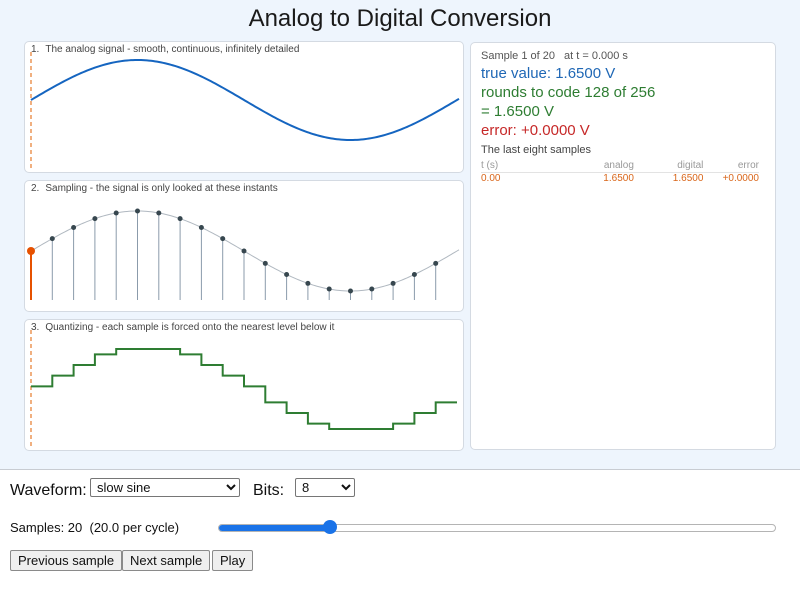  Describe the element at coordinates (491, 179) in the screenshot. I see `table-cell: 0.00` at that location.